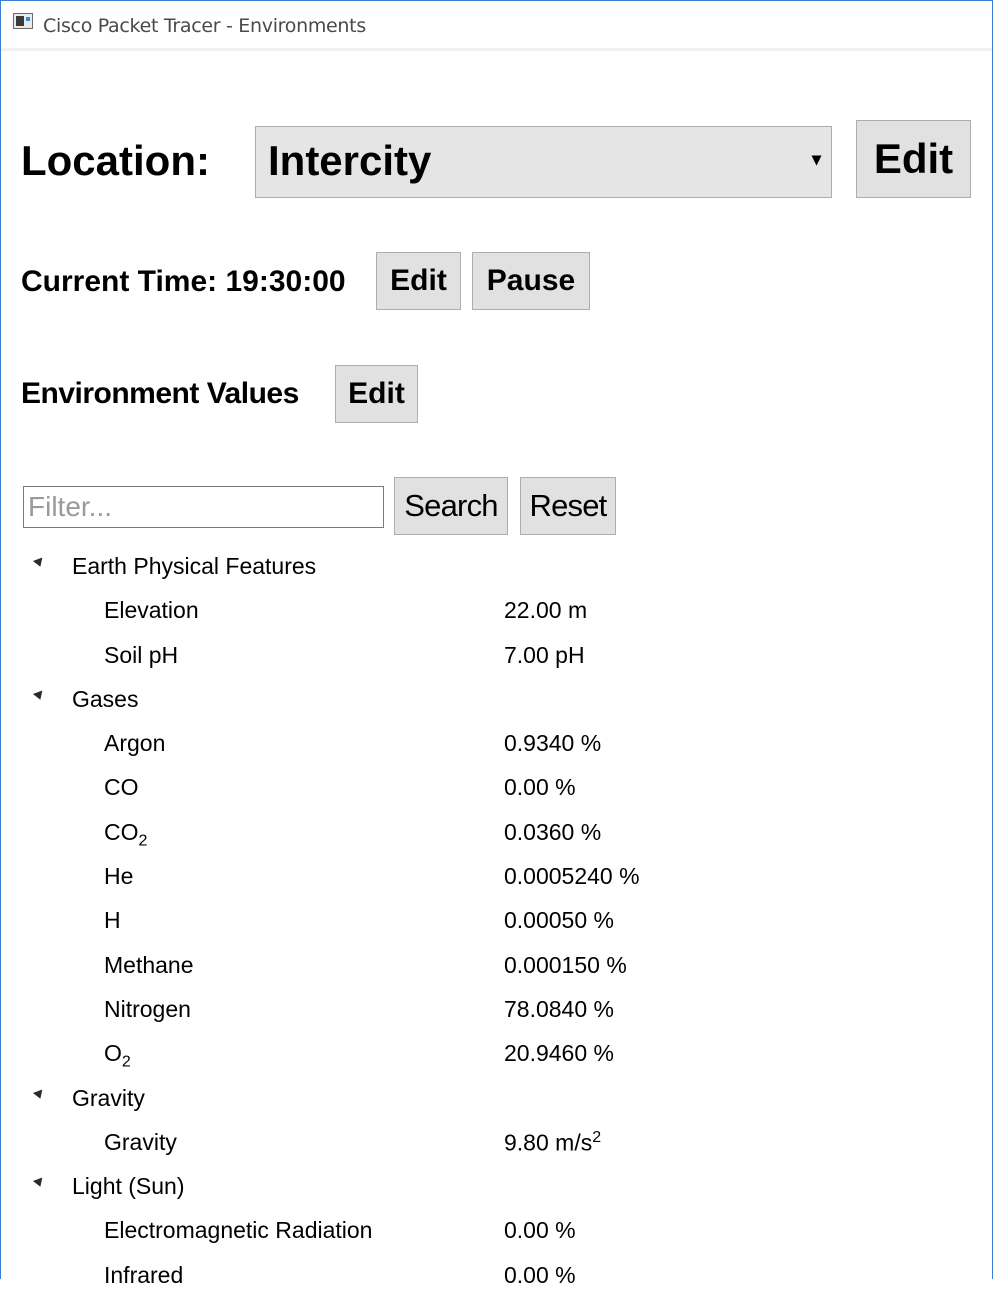  Describe the element at coordinates (572, 876) in the screenshot. I see `tree-item-value: 0.0005240 %` at that location.